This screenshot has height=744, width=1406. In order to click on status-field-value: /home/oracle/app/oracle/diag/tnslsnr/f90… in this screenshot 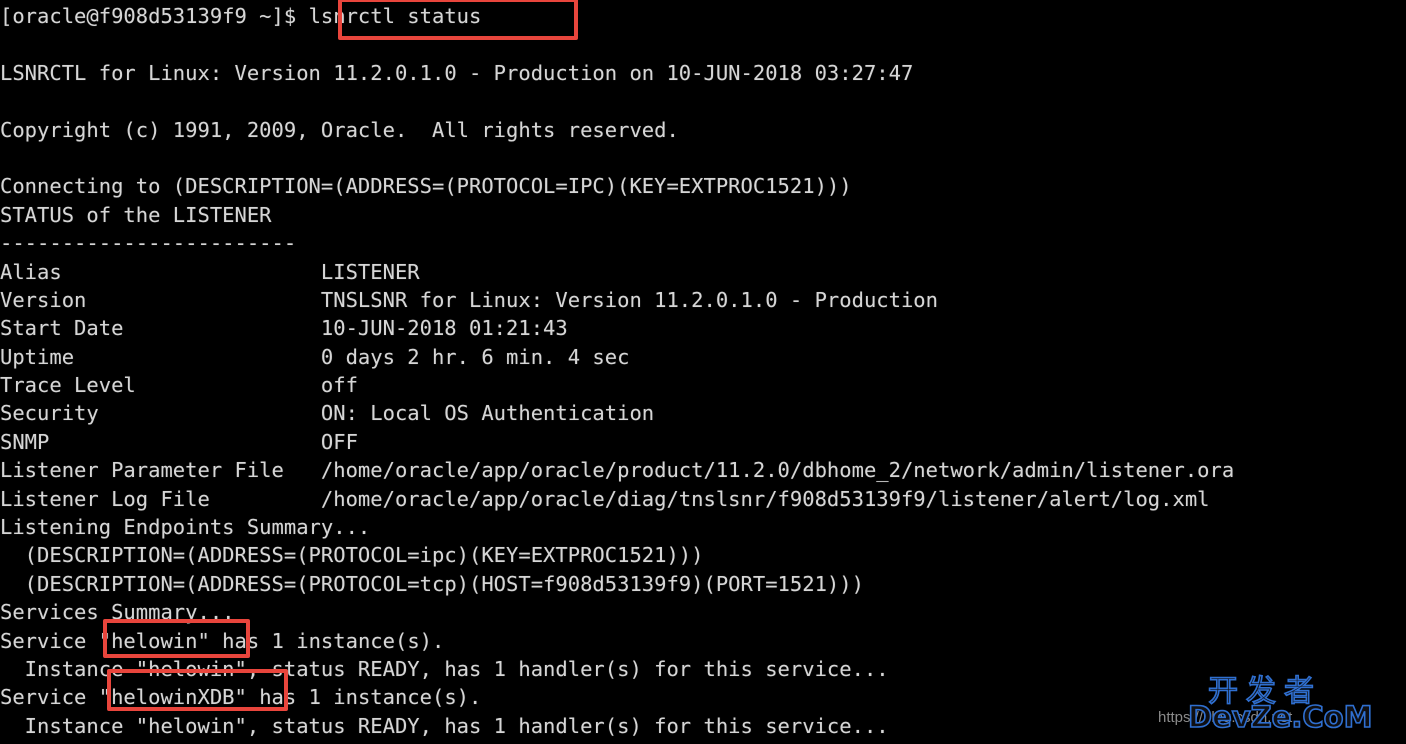, I will do `click(765, 498)`.